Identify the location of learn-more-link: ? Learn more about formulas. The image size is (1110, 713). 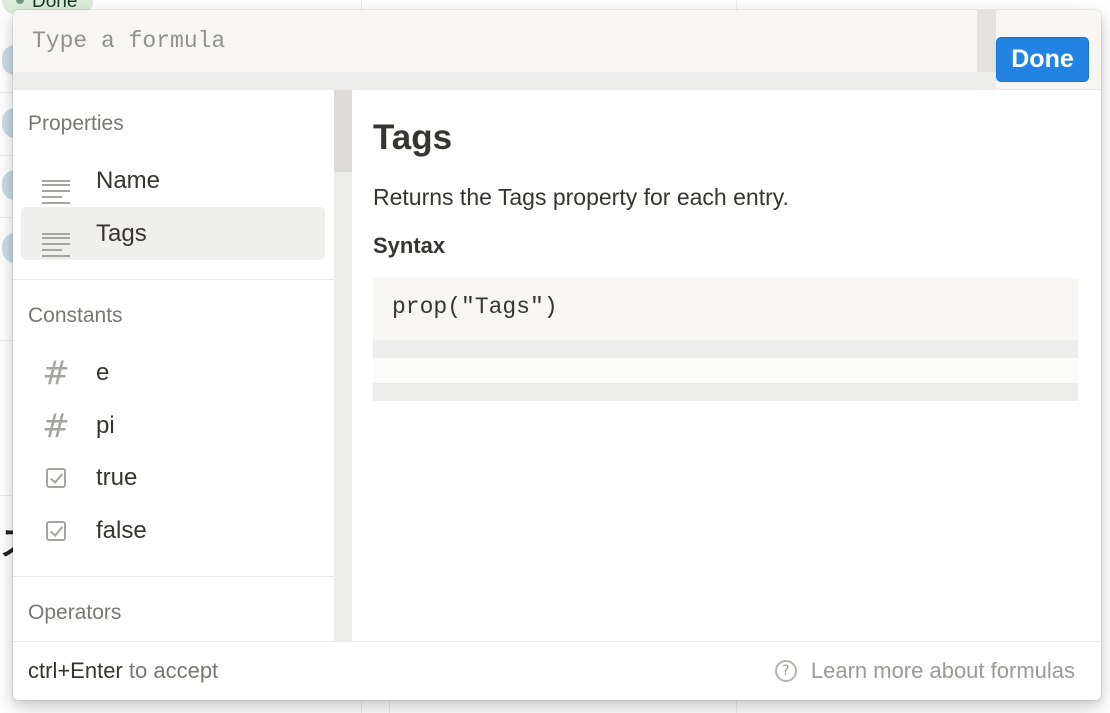
(924, 671).